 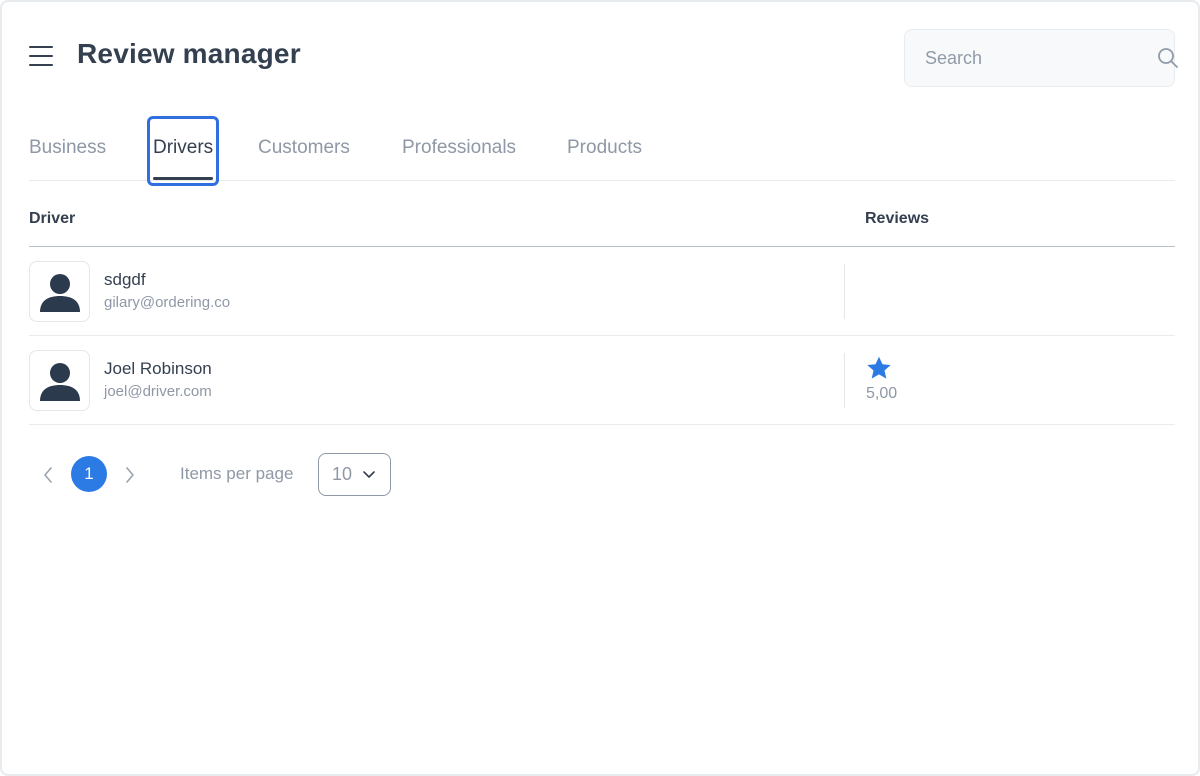 I want to click on rating-value: 5,00, so click(x=882, y=393).